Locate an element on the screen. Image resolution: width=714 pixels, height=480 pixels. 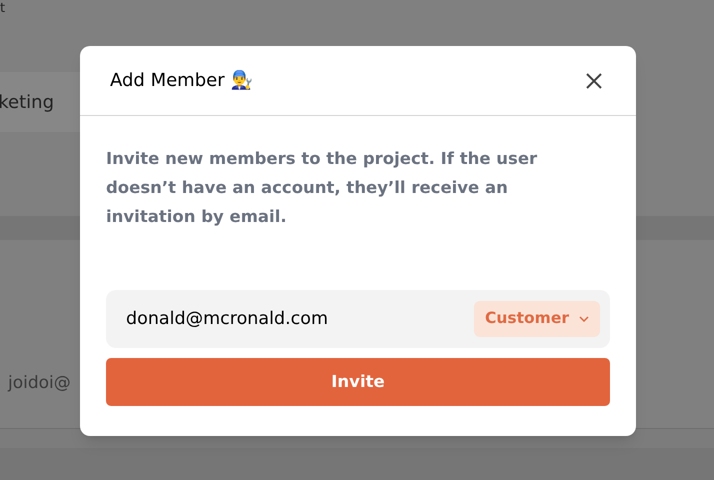
member-email: joidoi@ is located at coordinates (39, 384).